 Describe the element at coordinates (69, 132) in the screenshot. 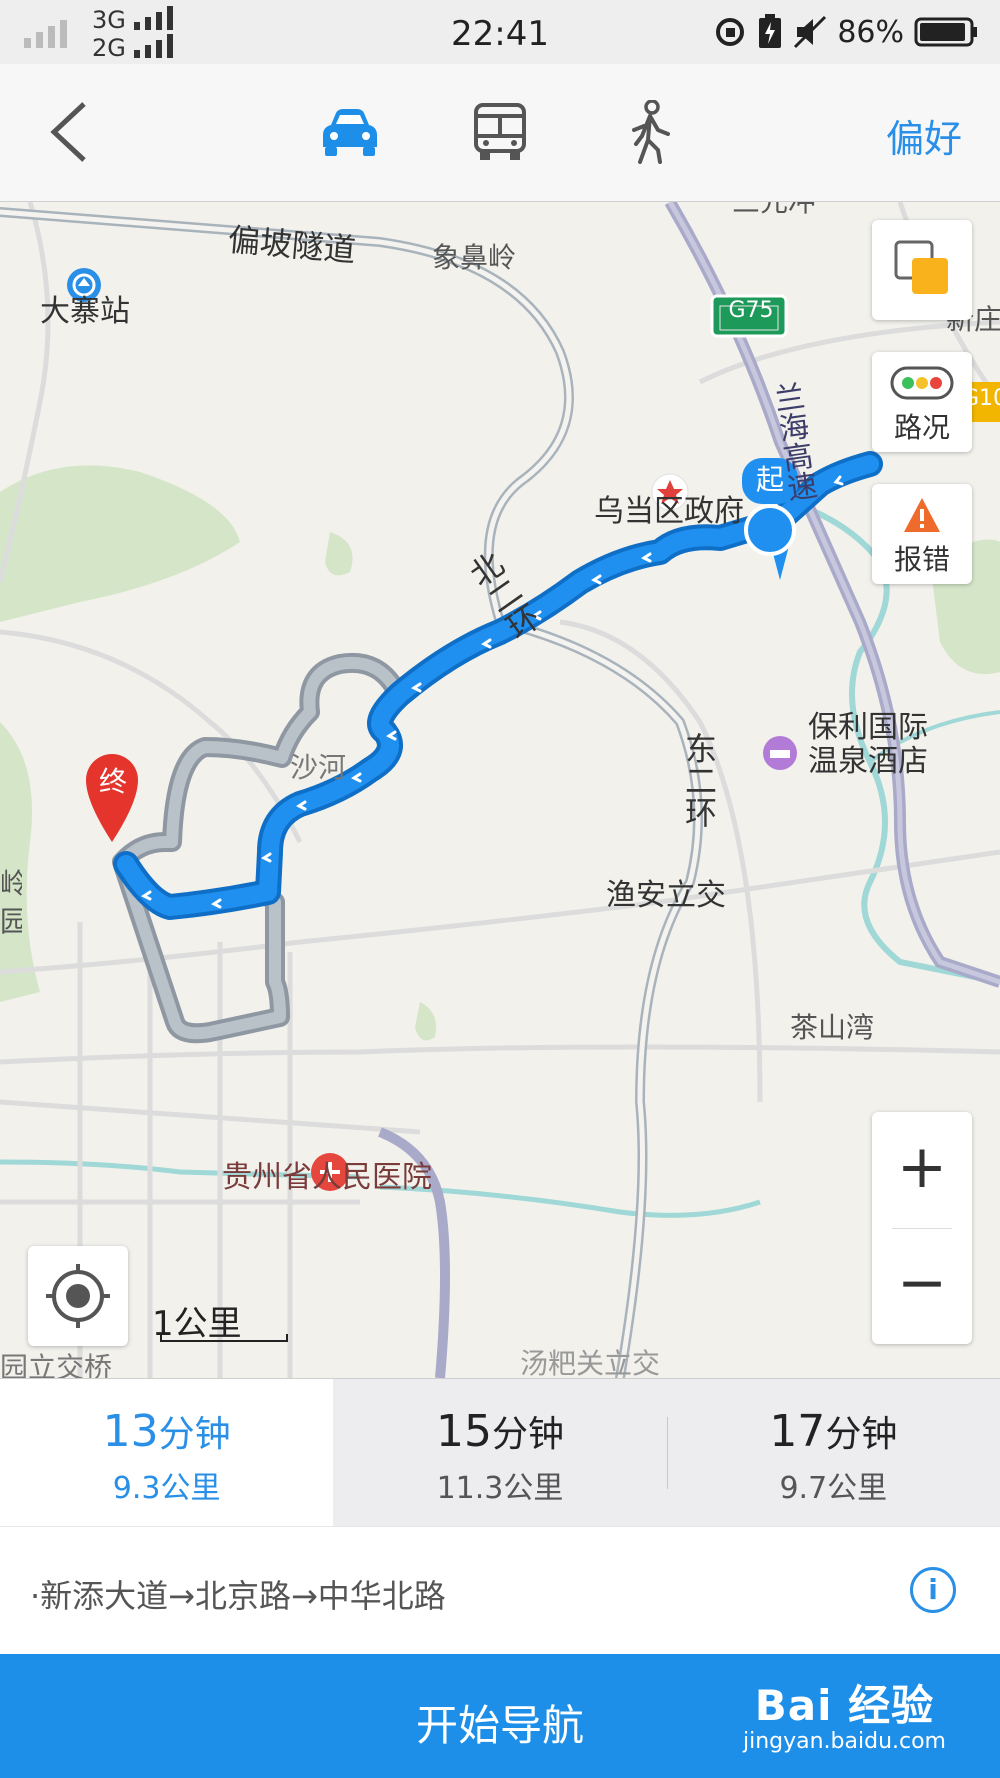

I see `back-icon` at that location.